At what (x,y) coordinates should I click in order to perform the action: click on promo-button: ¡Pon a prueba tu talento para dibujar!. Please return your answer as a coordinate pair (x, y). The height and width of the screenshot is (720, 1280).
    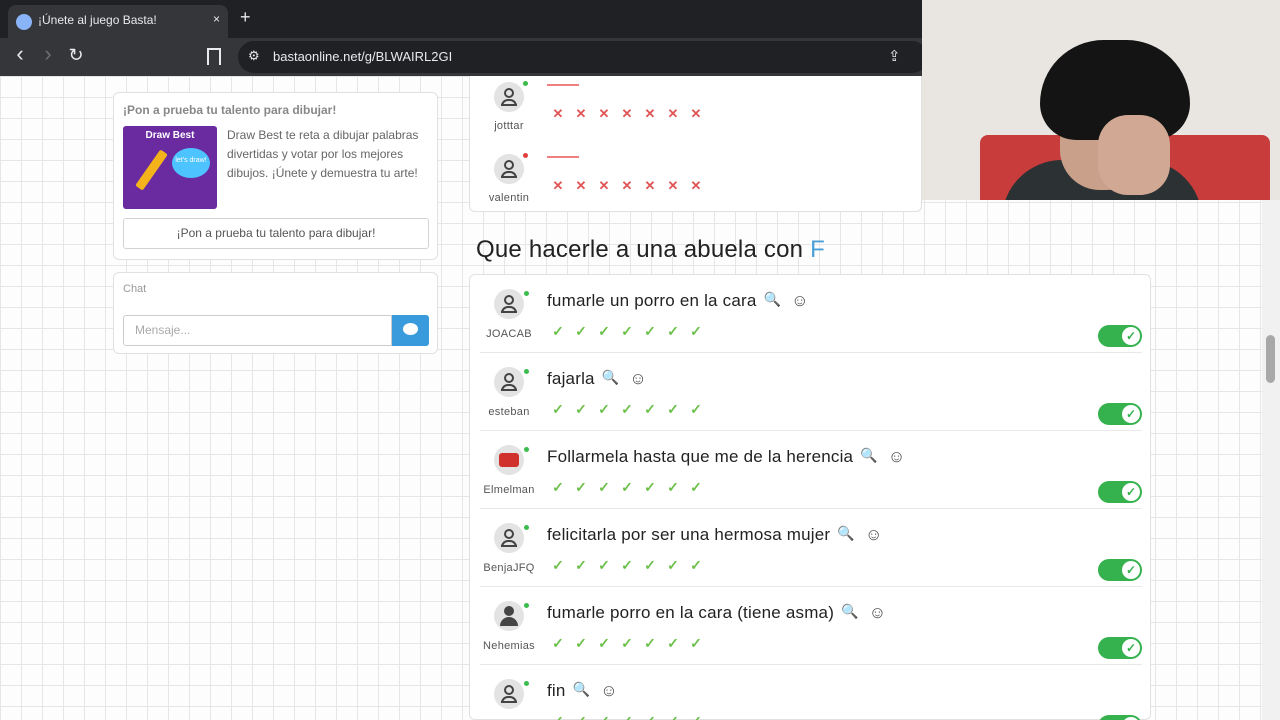
    Looking at the image, I should click on (276, 233).